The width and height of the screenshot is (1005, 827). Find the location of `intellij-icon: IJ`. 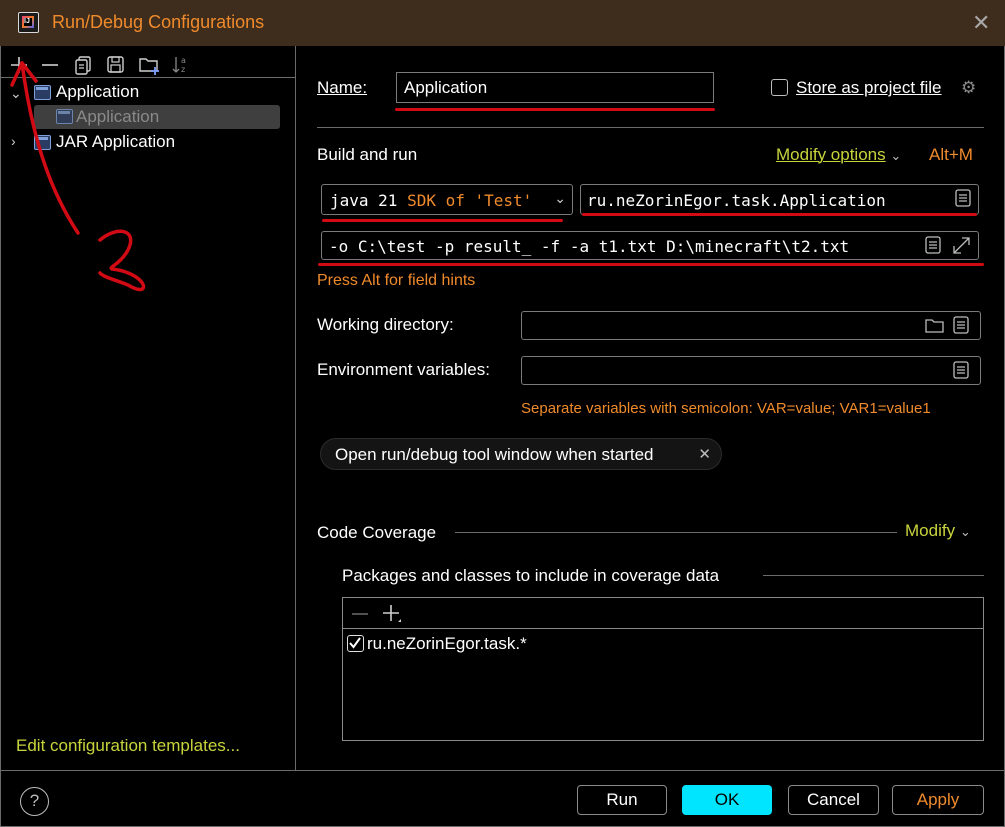

intellij-icon: IJ is located at coordinates (28, 22).